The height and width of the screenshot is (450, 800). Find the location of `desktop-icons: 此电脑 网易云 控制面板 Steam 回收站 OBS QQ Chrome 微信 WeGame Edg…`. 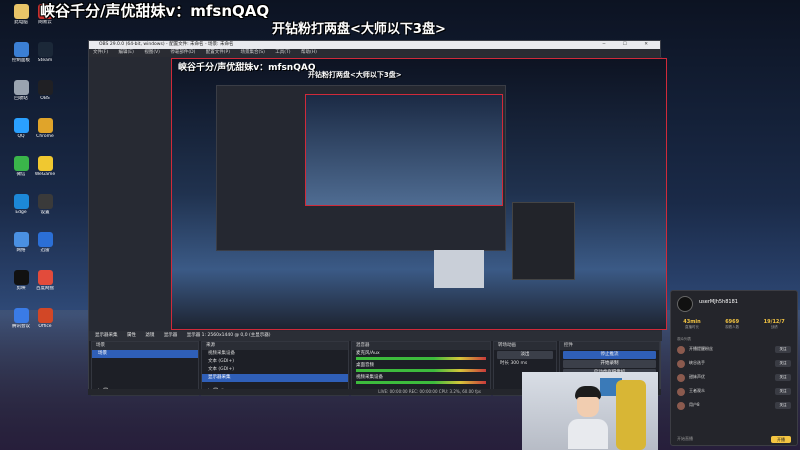

desktop-icons: 此电脑 网易云 控制面板 Steam 回收站 OBS QQ Chrome 微信 WeGame Edg… is located at coordinates (43, 225).